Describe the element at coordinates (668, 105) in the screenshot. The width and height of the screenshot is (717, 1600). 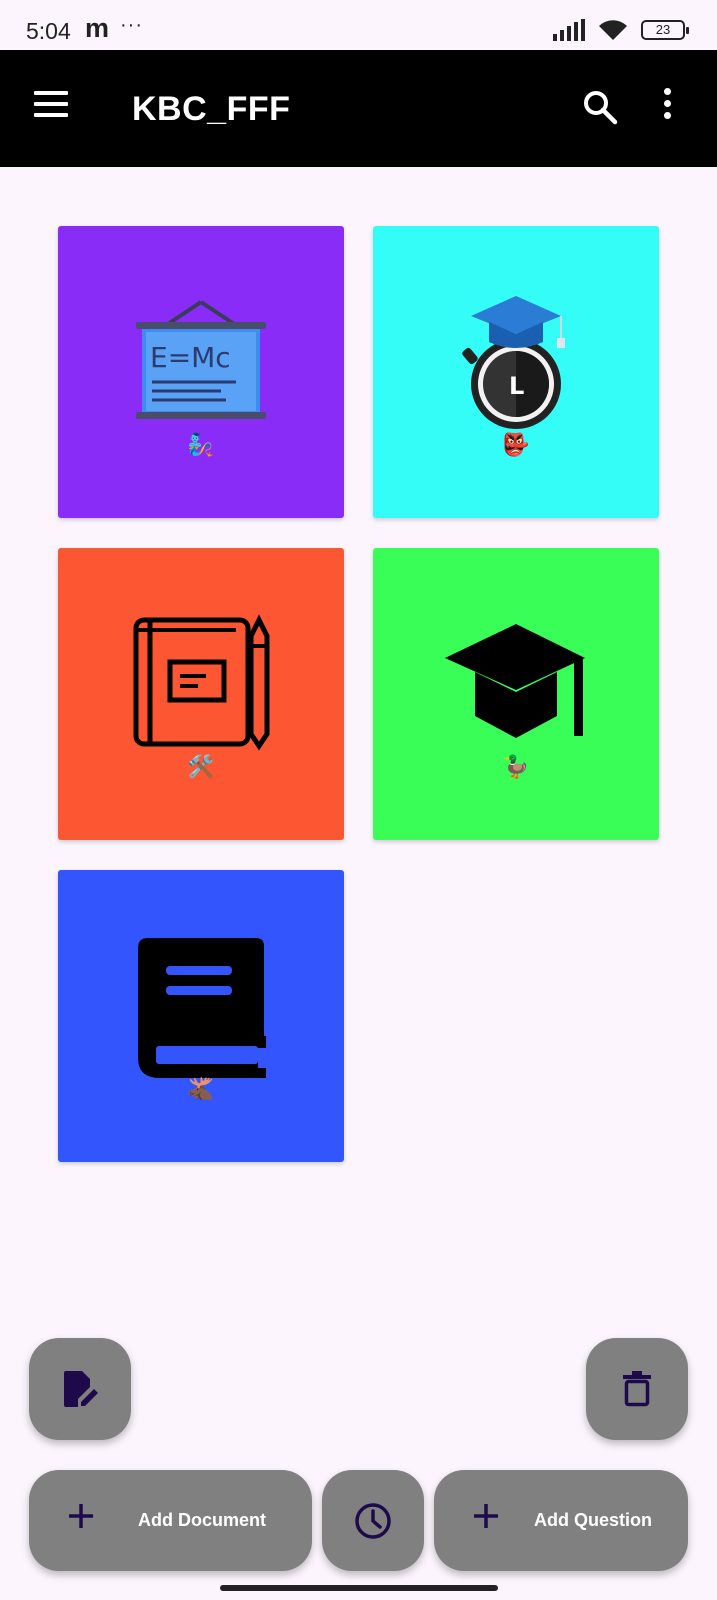
I see `more-vert-icon` at that location.